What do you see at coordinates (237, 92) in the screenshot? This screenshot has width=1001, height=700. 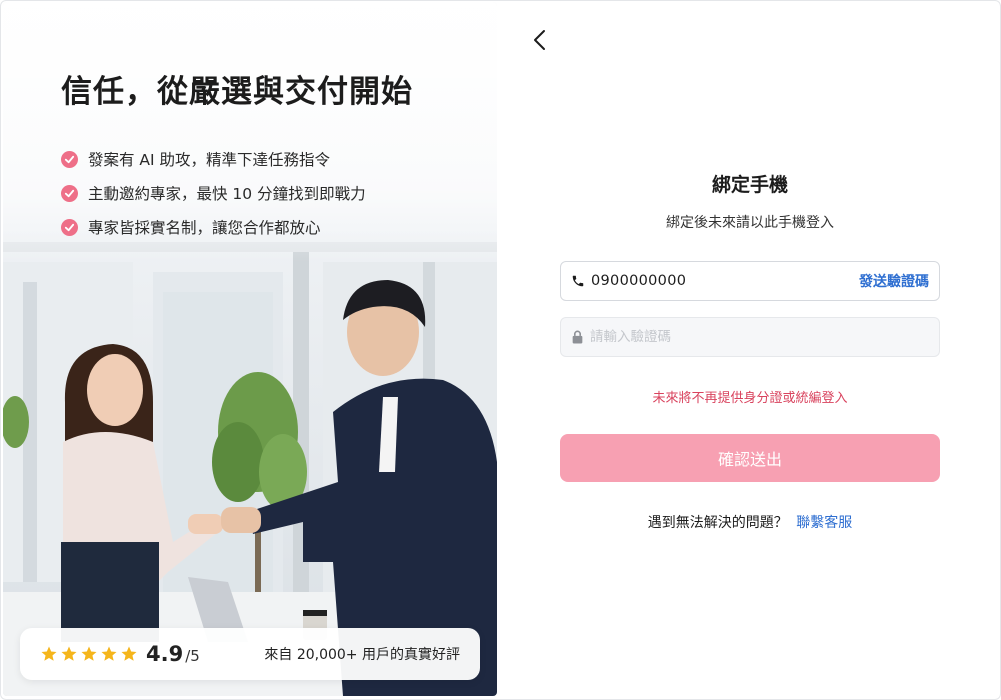 I see `hero-headline: 信任，從嚴選與交付開始` at bounding box center [237, 92].